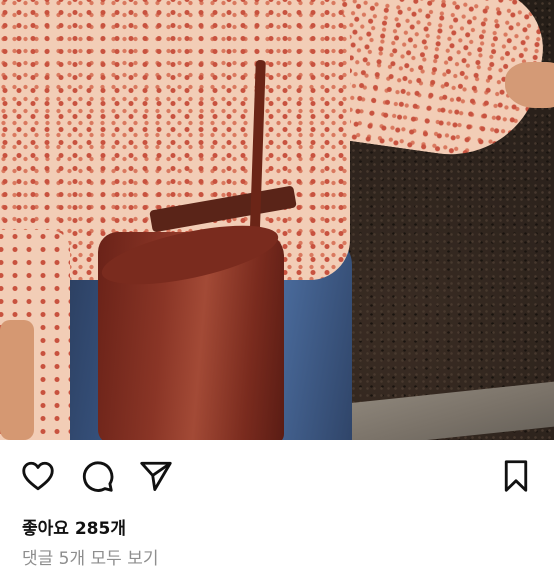  I want to click on post-action-bar, so click(277, 476).